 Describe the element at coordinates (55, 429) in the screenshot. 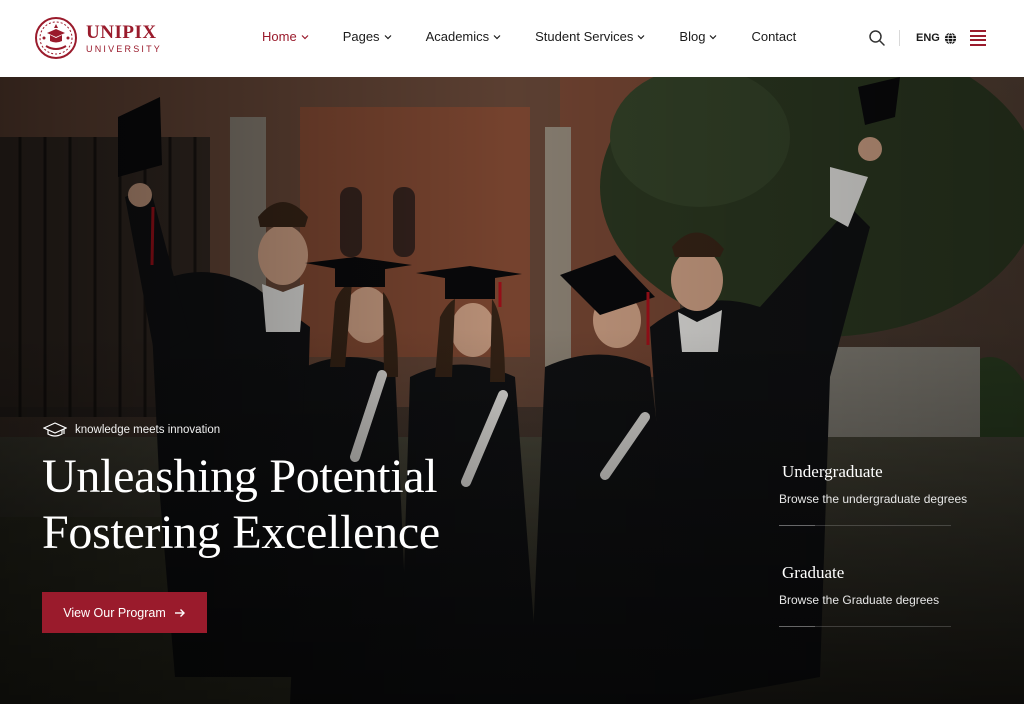

I see `graduation-cap-icon` at that location.